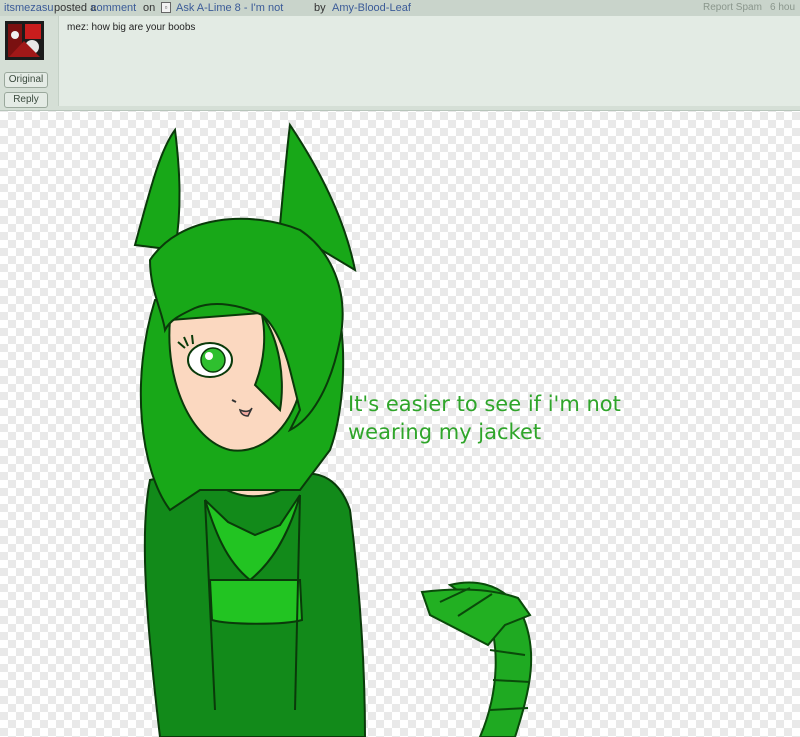 This screenshot has height=737, width=800. Describe the element at coordinates (429, 61) in the screenshot. I see `comment-body: mez: how big are your boobs` at that location.